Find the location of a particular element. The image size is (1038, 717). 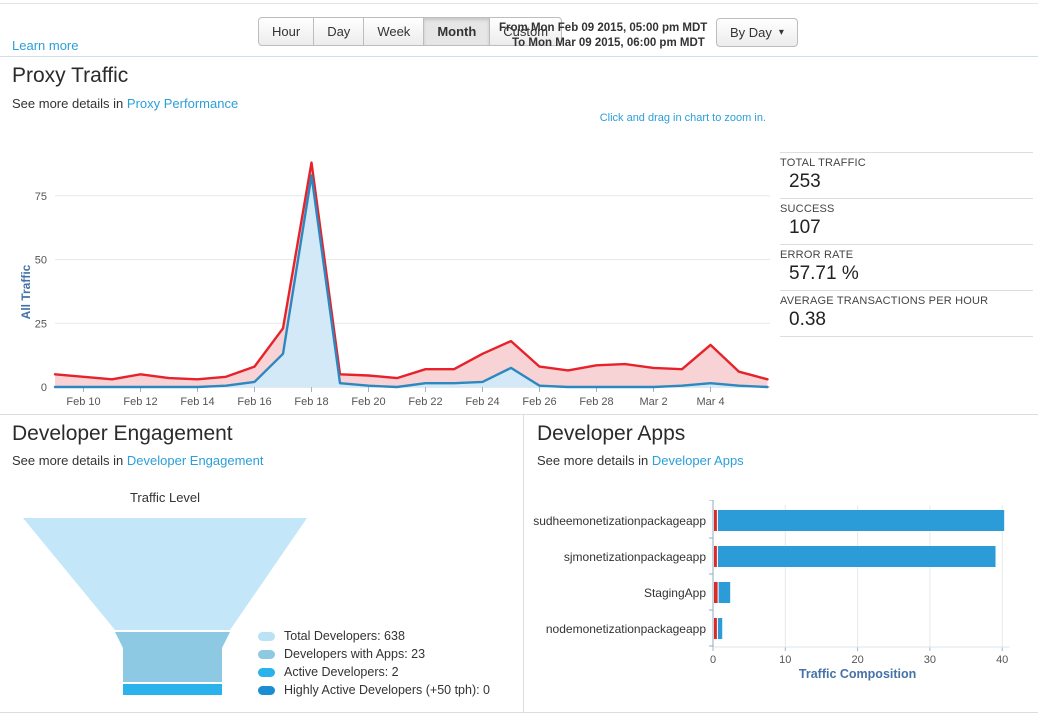

svg-text: 10 is located at coordinates (785, 660).